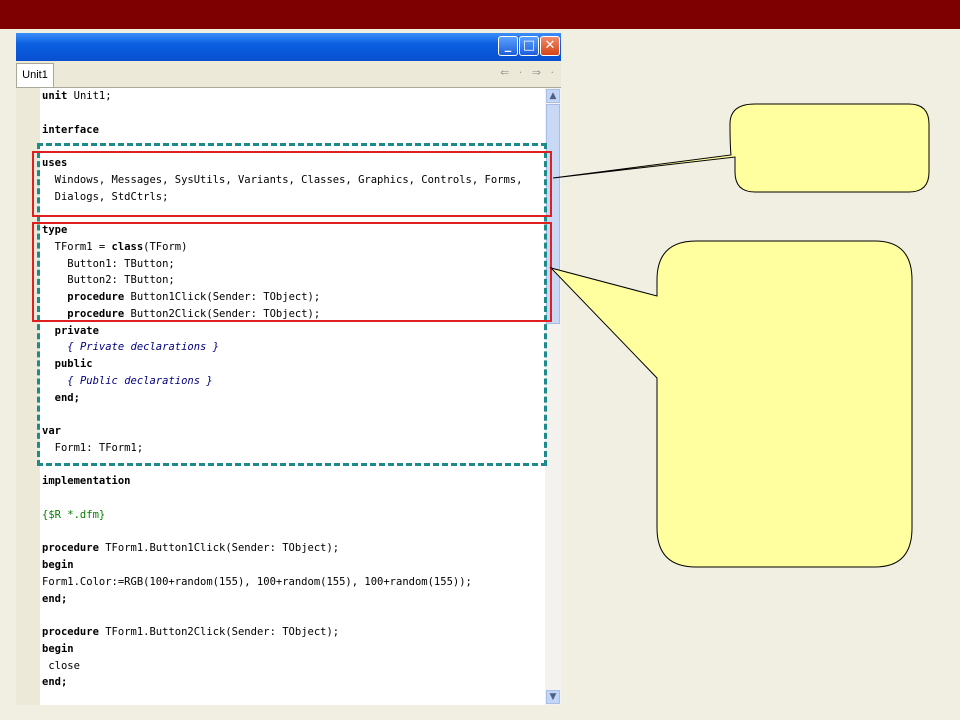 The width and height of the screenshot is (960, 720). I want to click on callout-uses, so click(741, 148).